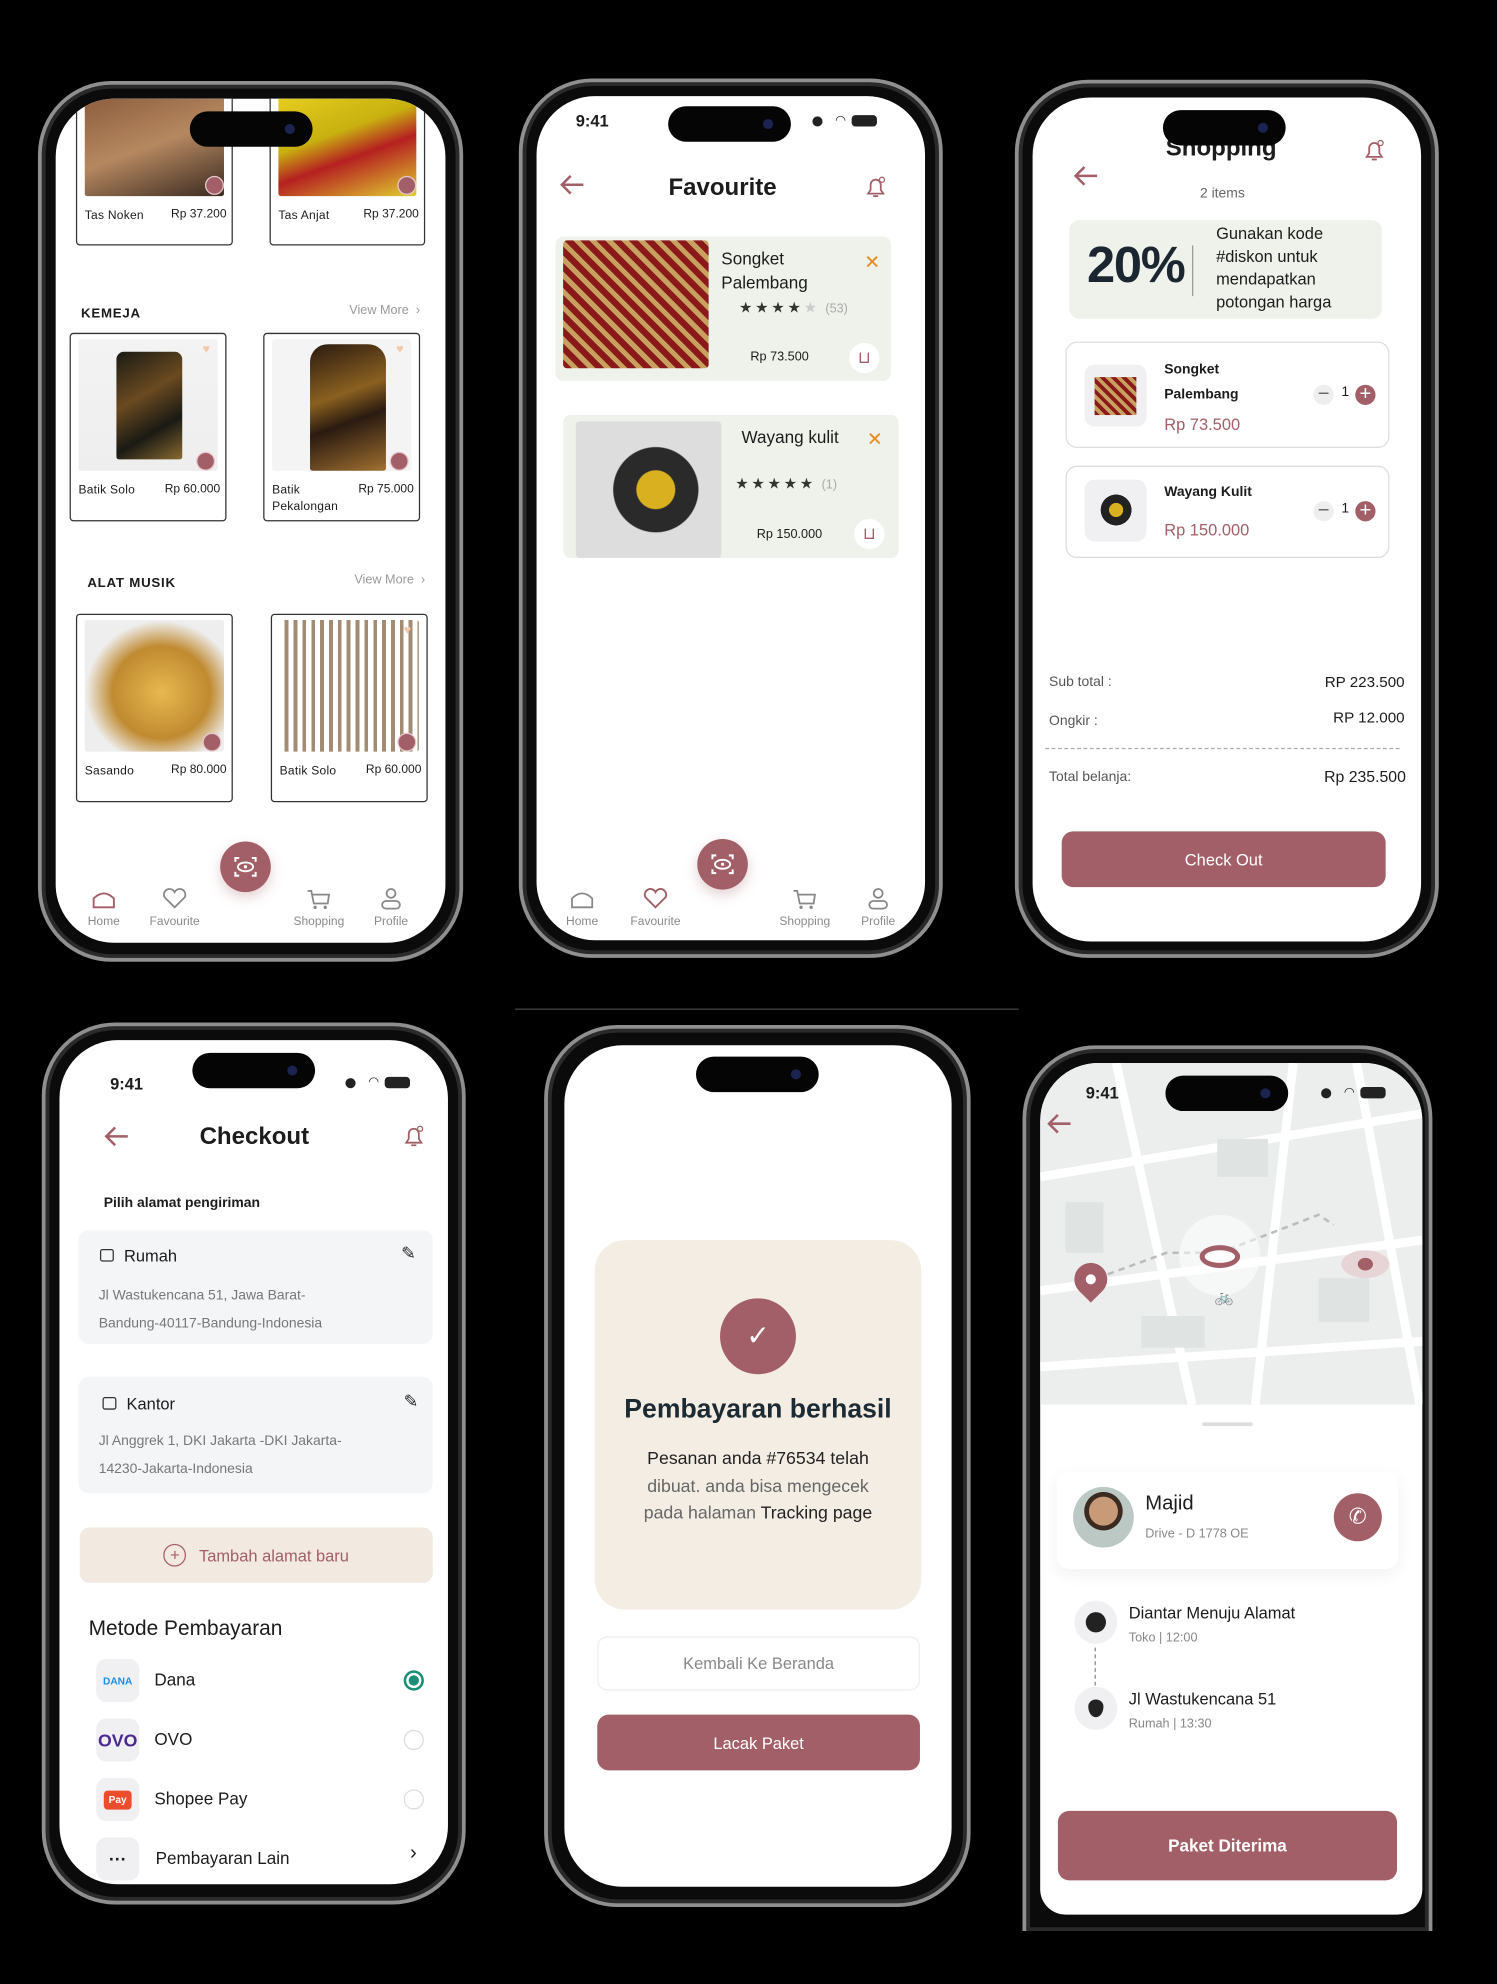  Describe the element at coordinates (413, 1740) in the screenshot. I see `radio-ovo` at that location.